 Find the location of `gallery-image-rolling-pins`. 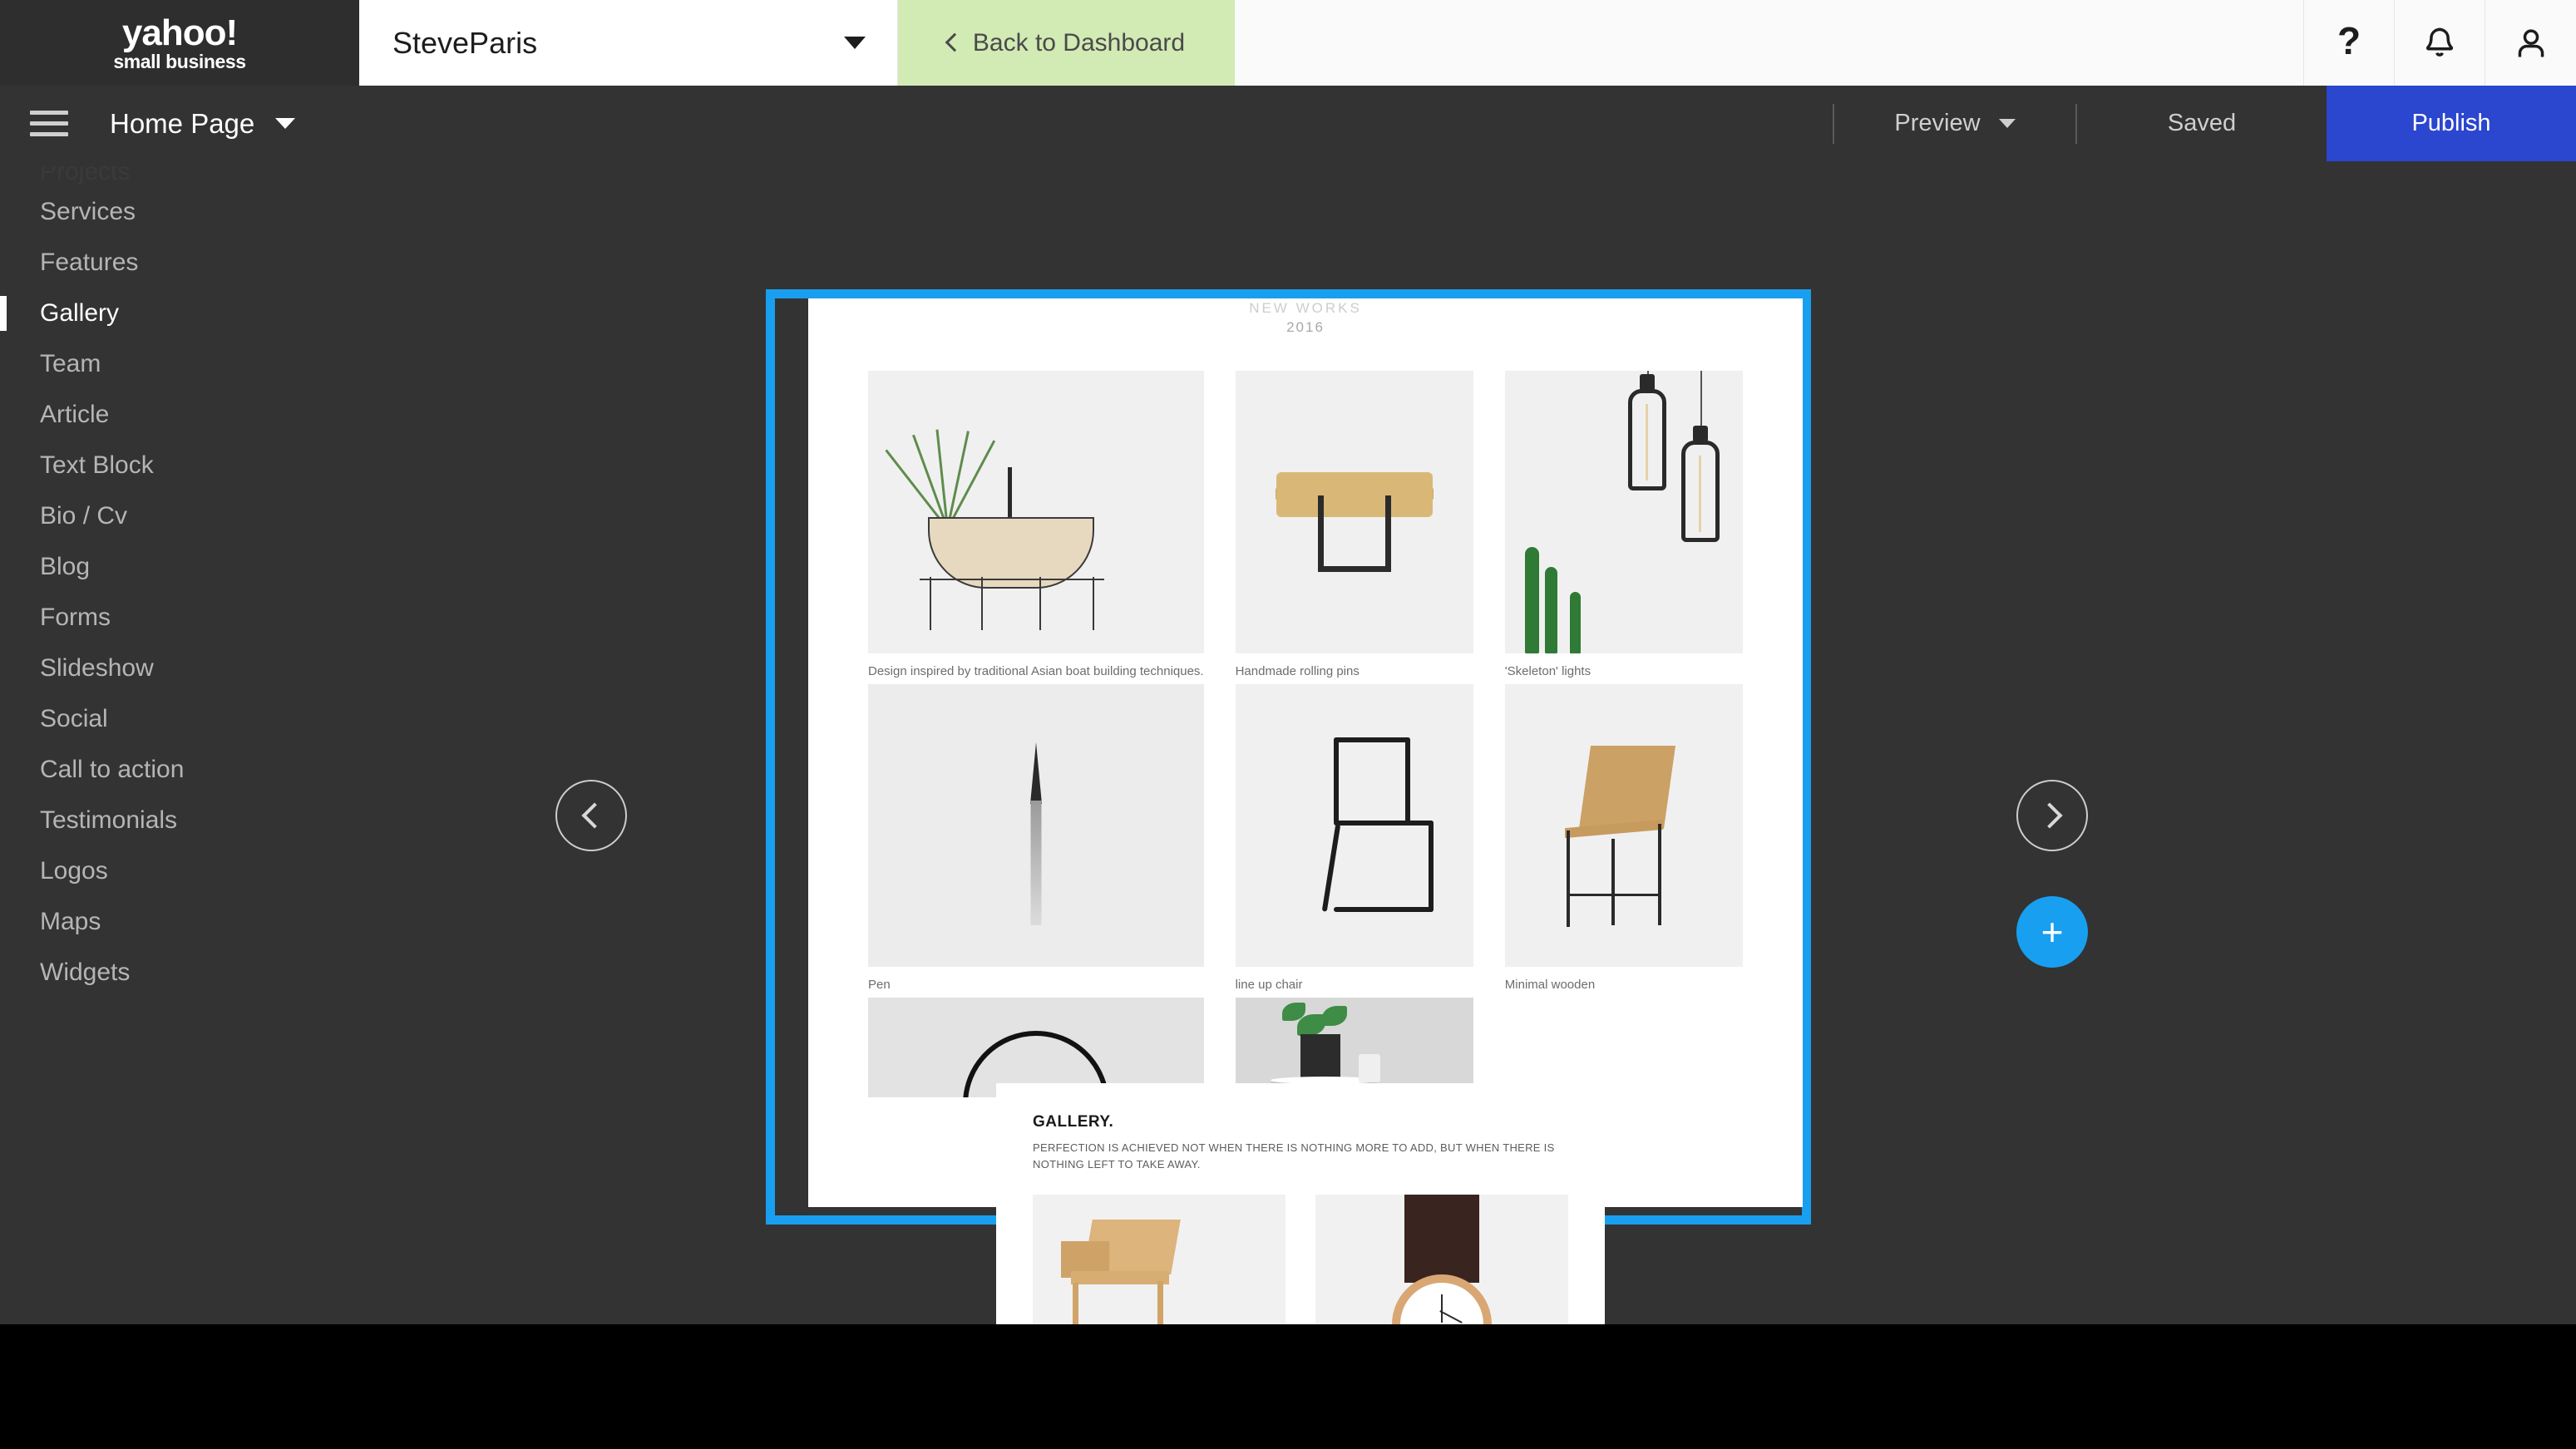

gallery-image-rolling-pins is located at coordinates (1354, 512).